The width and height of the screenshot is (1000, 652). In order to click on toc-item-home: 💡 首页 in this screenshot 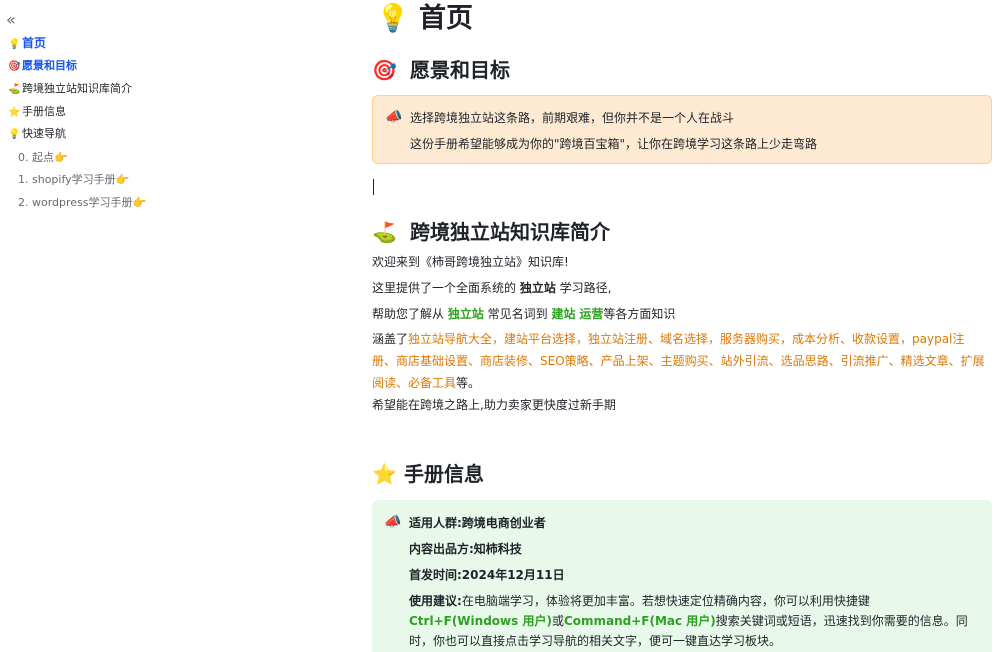, I will do `click(27, 44)`.